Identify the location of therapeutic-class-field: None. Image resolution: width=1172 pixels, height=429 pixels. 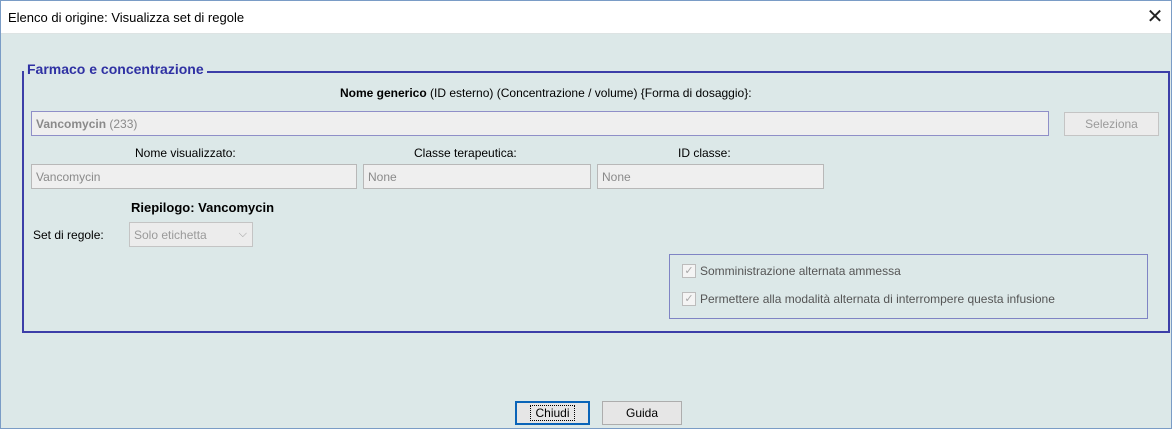
(477, 176).